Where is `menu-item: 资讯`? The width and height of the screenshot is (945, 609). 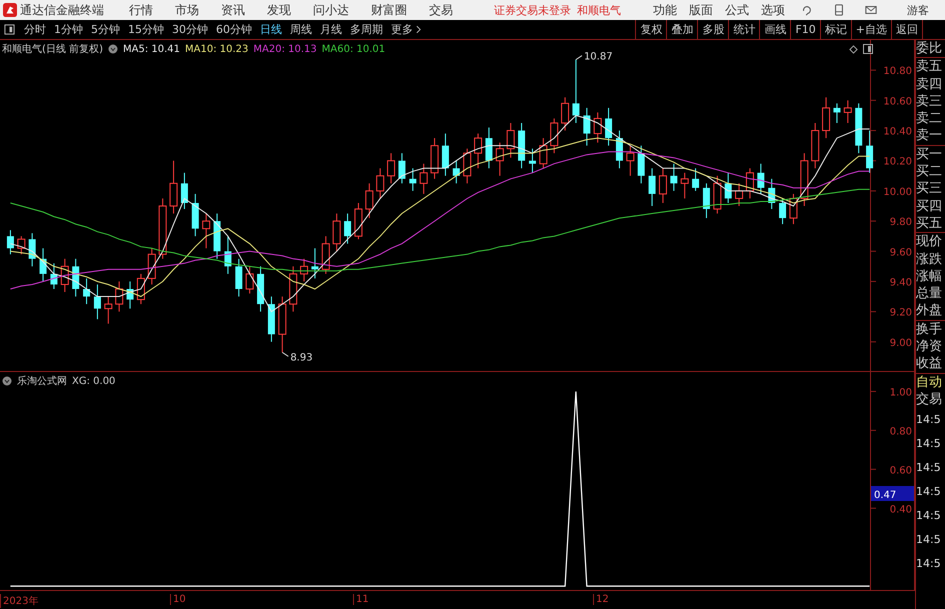 menu-item: 资讯 is located at coordinates (233, 10).